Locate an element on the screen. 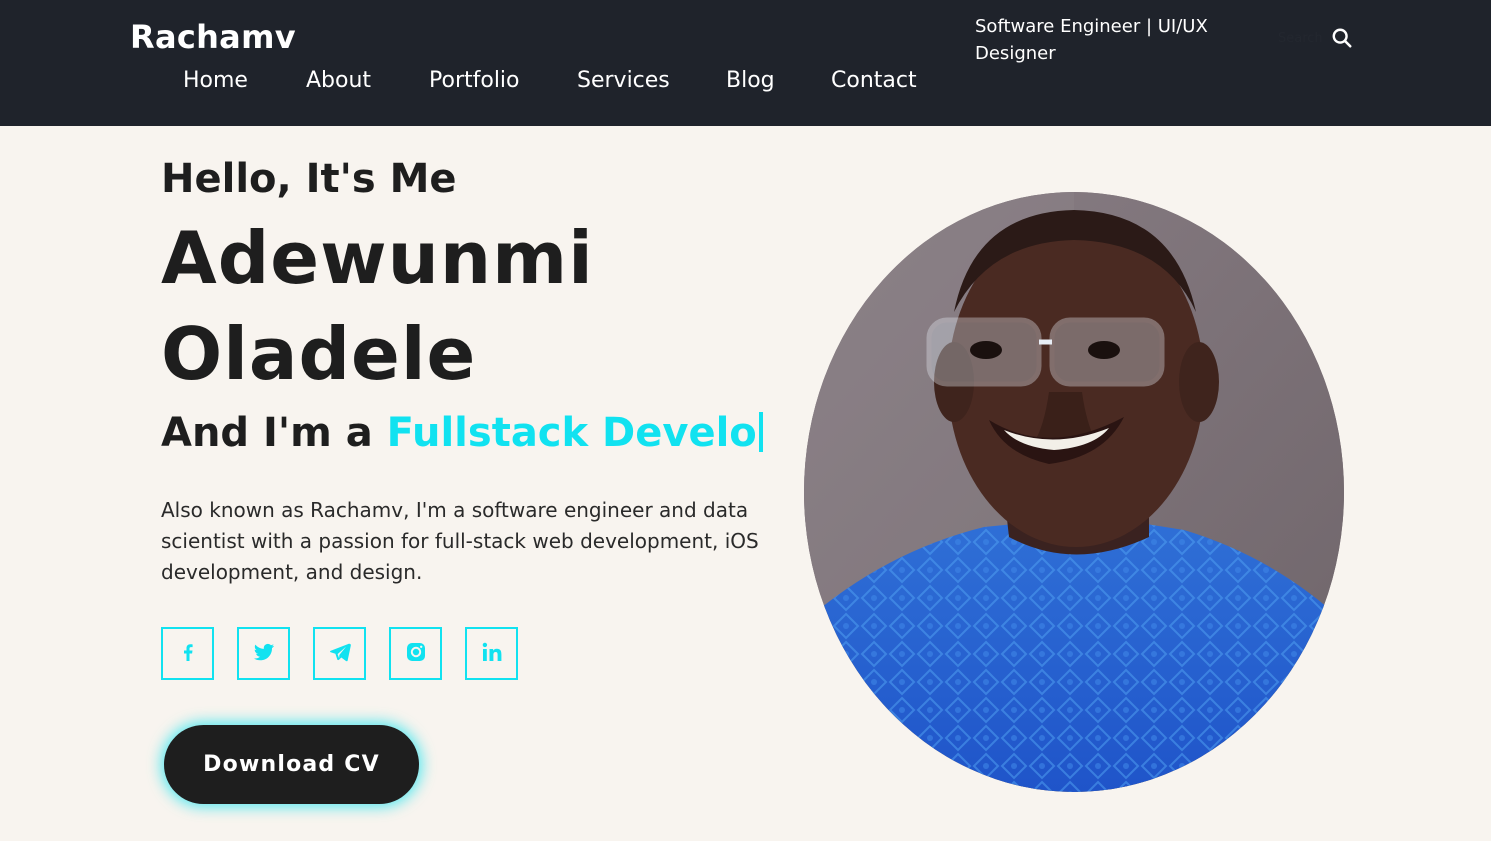 The width and height of the screenshot is (1491, 841). search-box is located at coordinates (1318, 38).